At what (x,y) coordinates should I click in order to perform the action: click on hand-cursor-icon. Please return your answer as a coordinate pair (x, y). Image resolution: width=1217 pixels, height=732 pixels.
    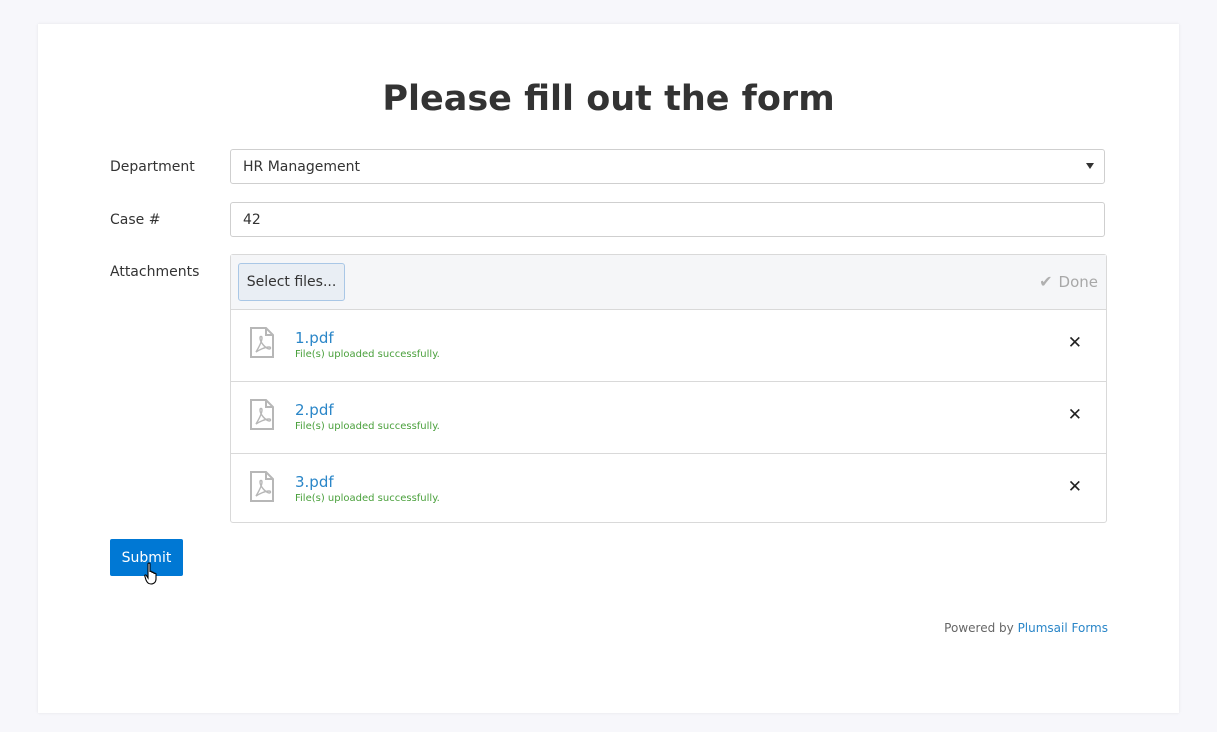
    Looking at the image, I should click on (150, 573).